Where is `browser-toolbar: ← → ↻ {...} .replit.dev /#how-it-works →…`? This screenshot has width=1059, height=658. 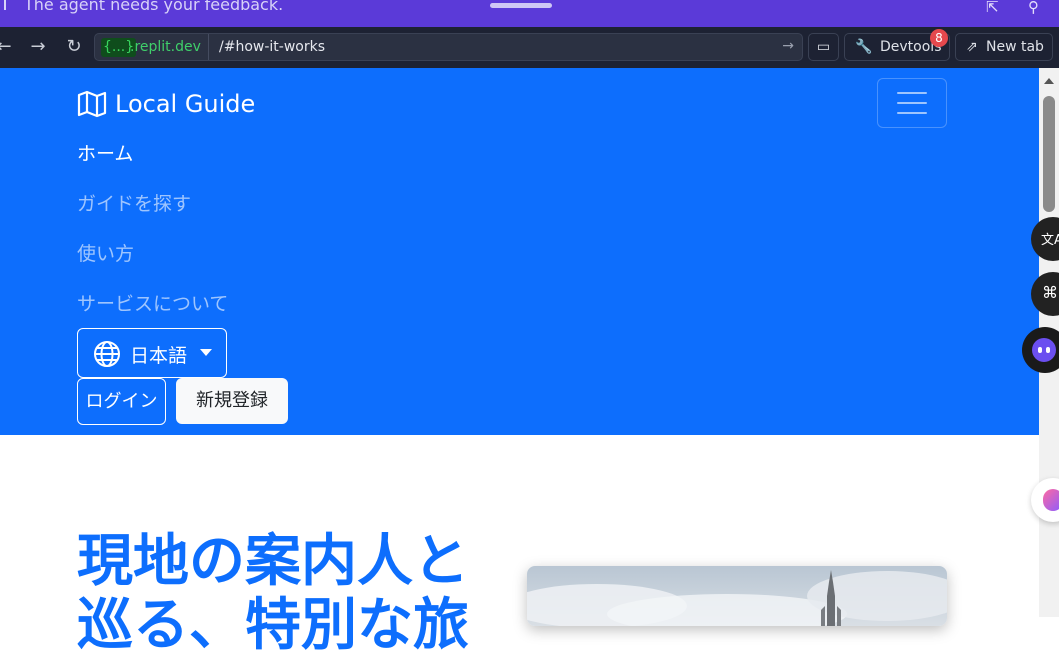
browser-toolbar: ← → ↻ {...} .replit.dev /#how-it-works →… is located at coordinates (529, 47).